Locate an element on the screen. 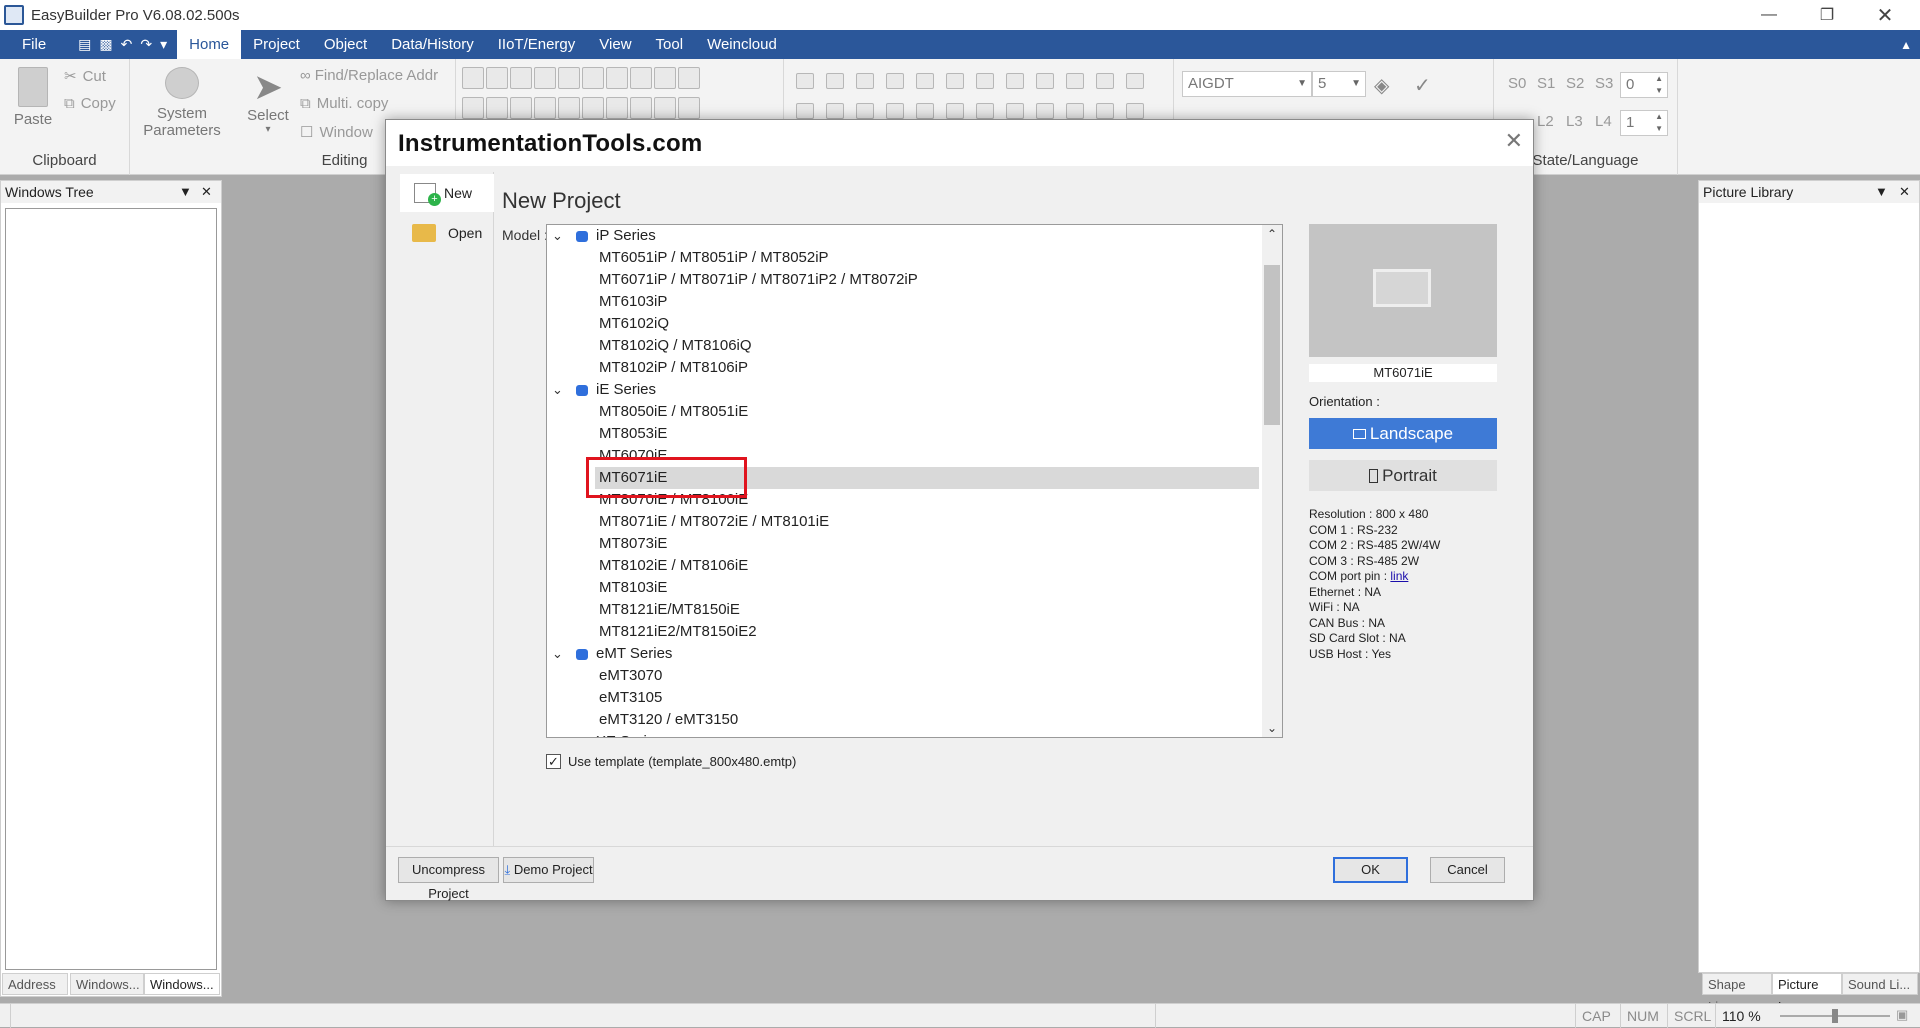  menu-iiot-energy: IIoT/Energy is located at coordinates (537, 44).